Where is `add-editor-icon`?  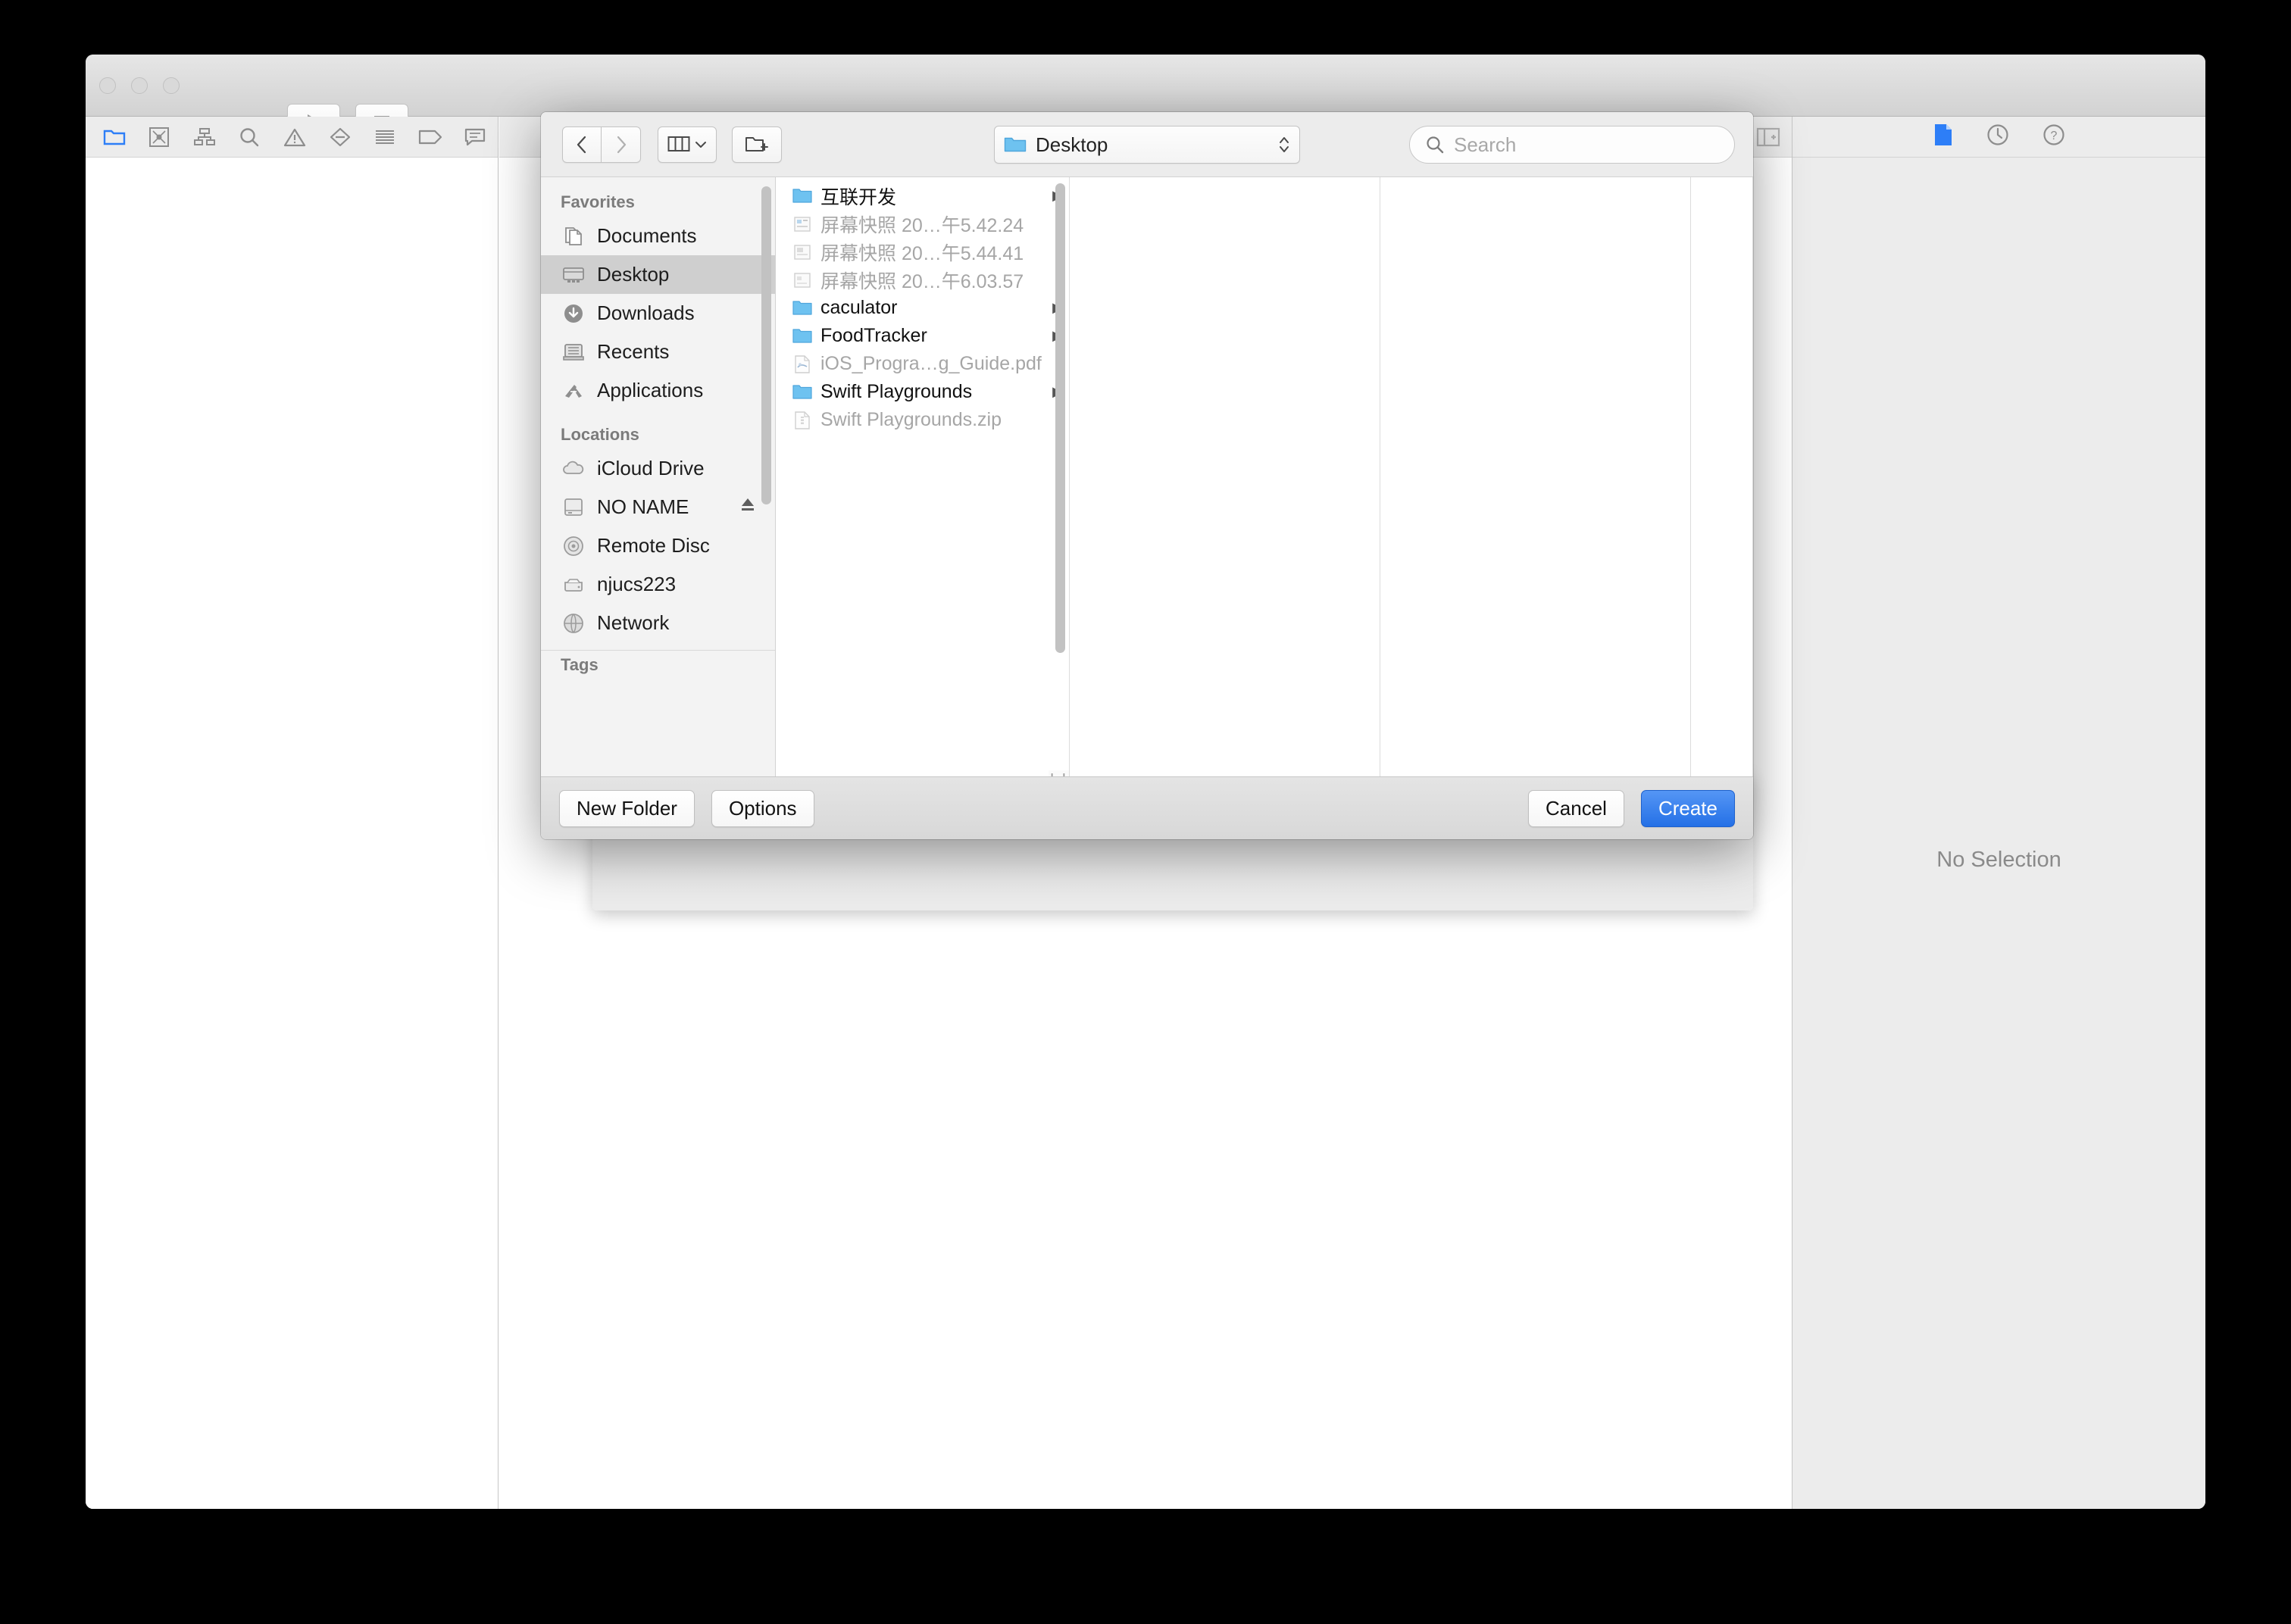
add-editor-icon is located at coordinates (1768, 137).